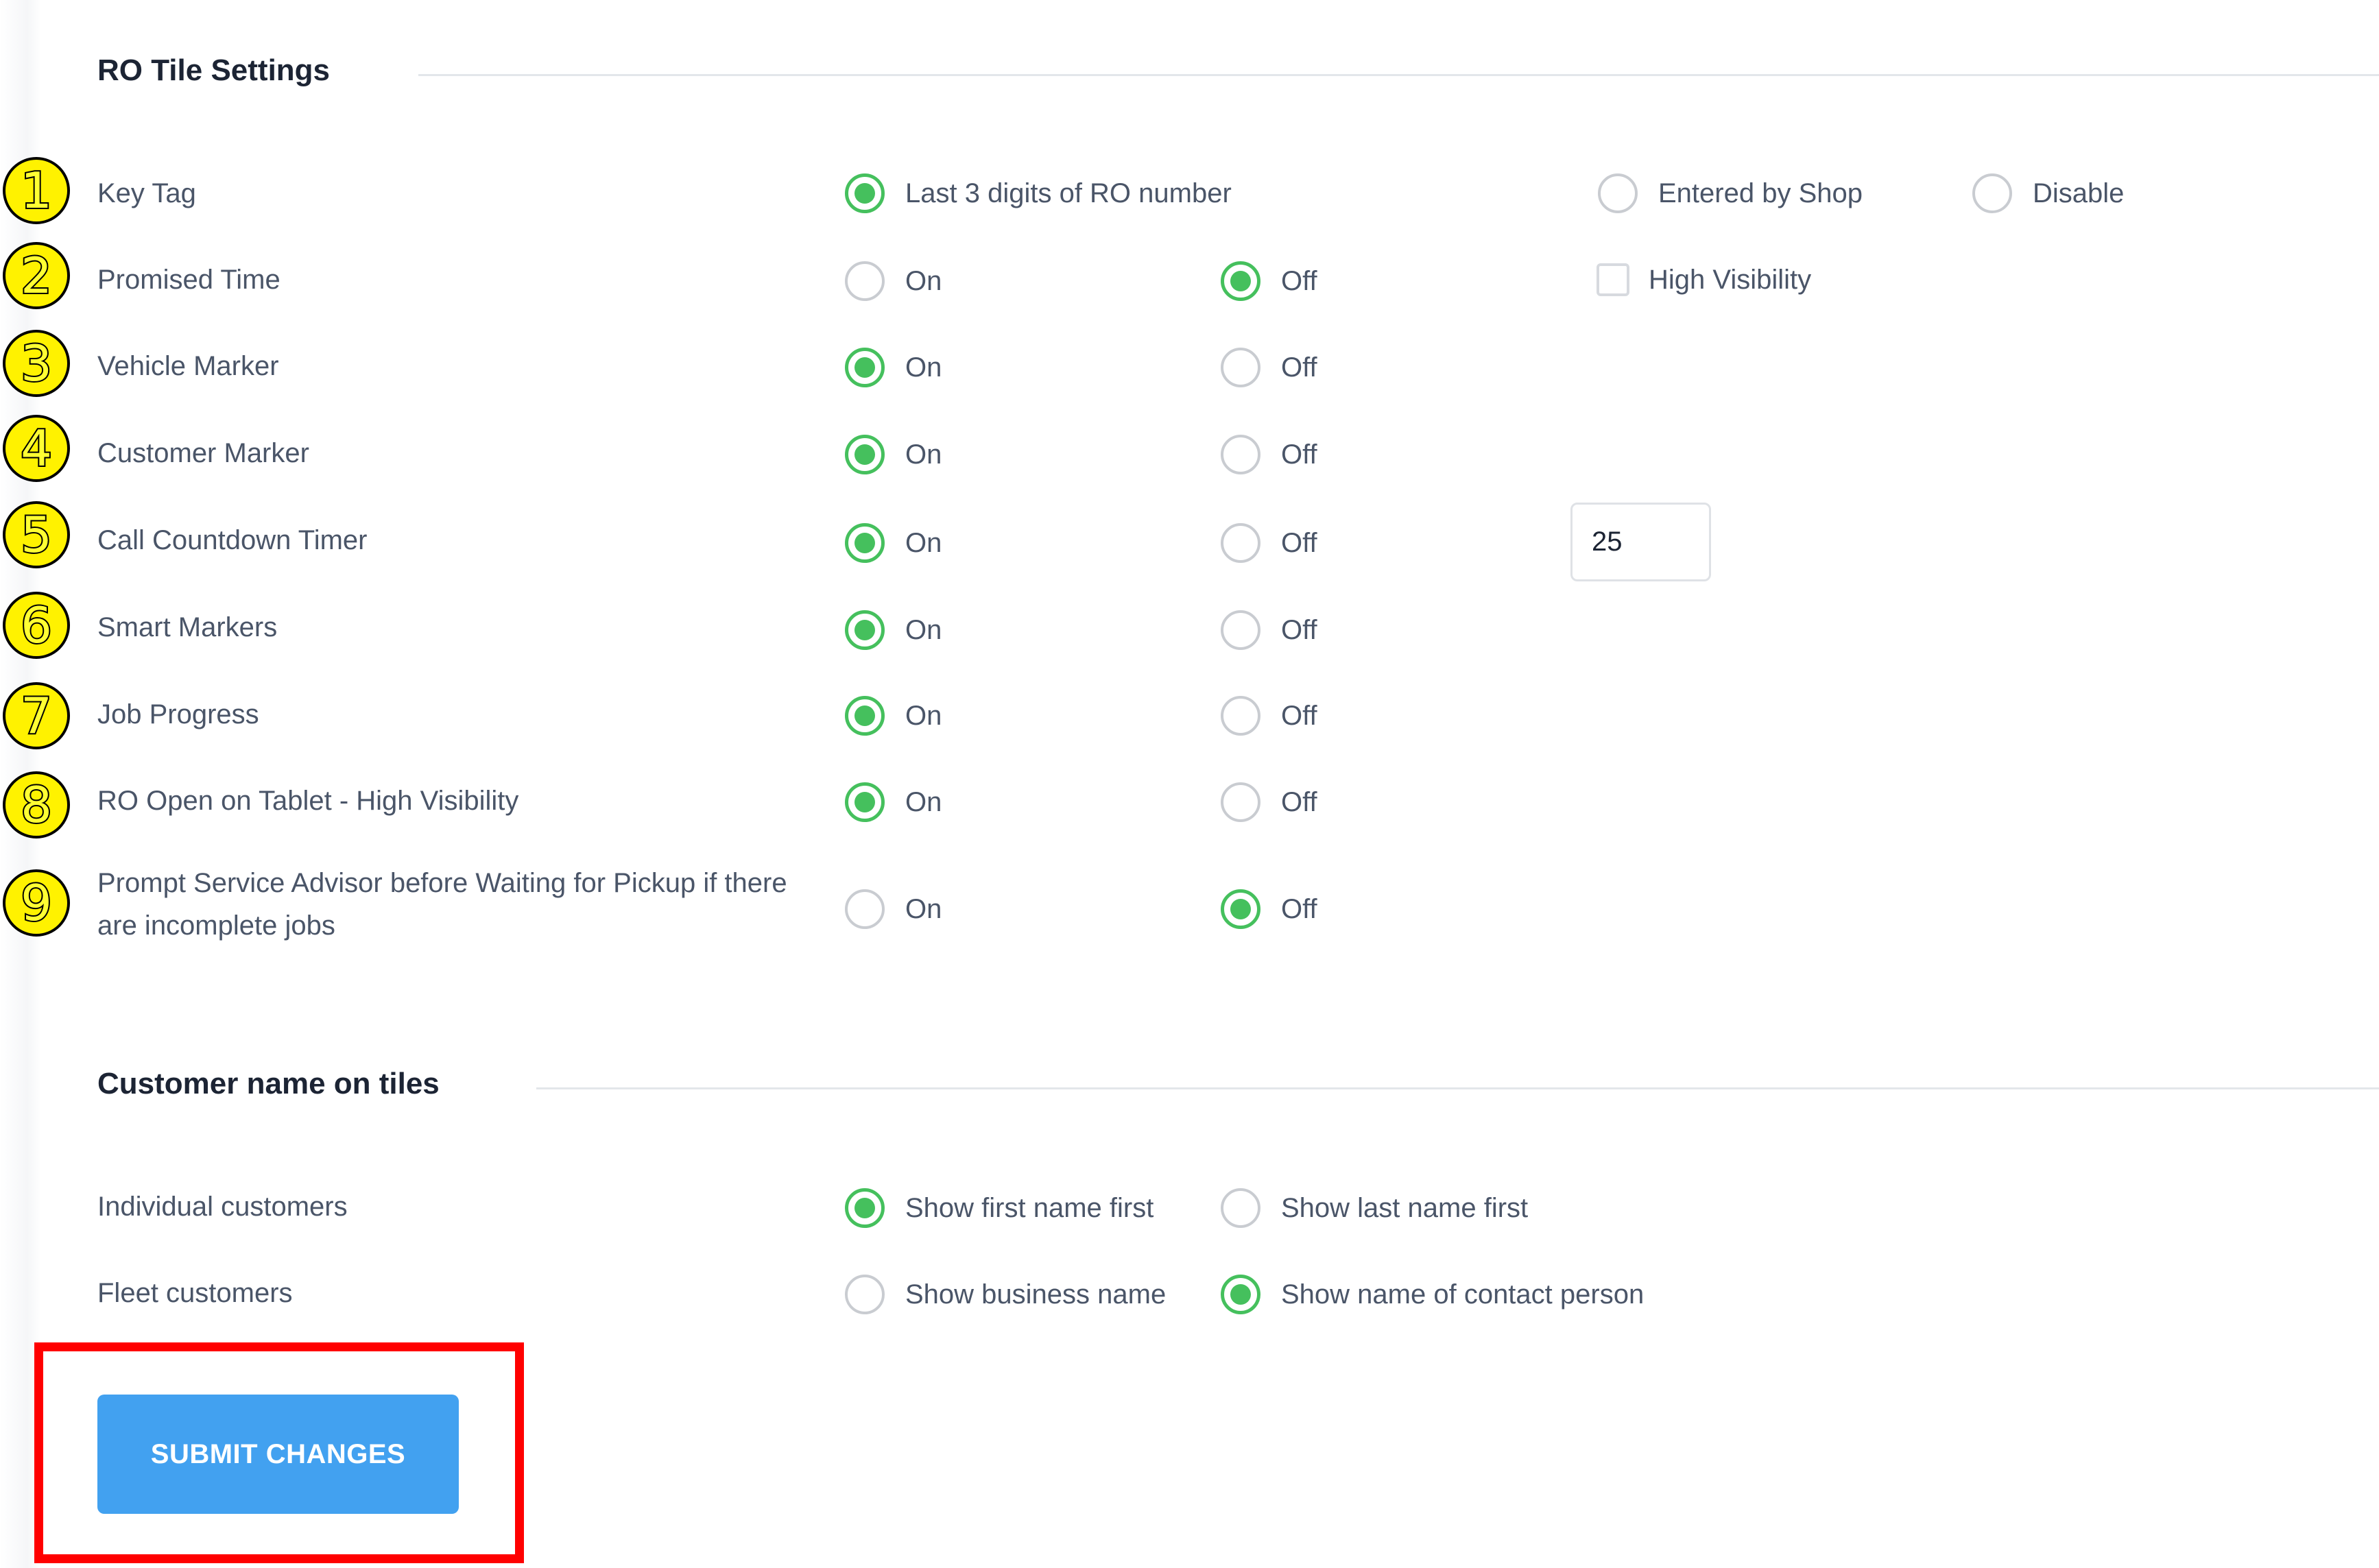  I want to click on setting-label: Fleet customers, so click(195, 1293).